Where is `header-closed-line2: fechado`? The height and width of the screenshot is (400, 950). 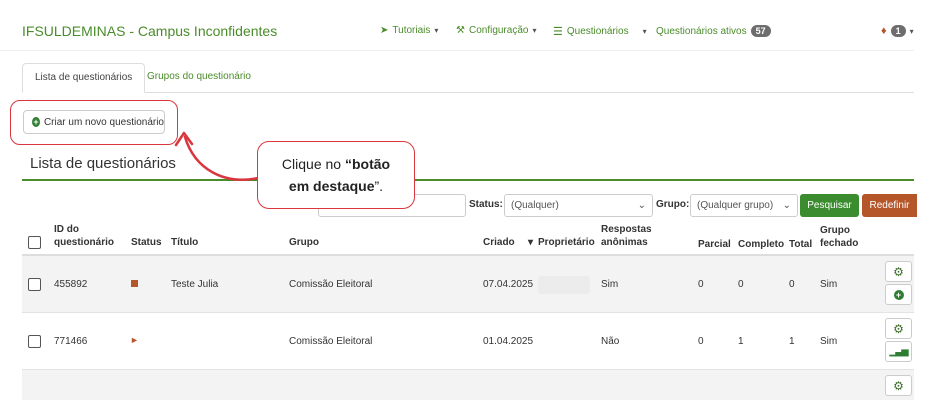
header-closed-line2: fechado is located at coordinates (839, 243).